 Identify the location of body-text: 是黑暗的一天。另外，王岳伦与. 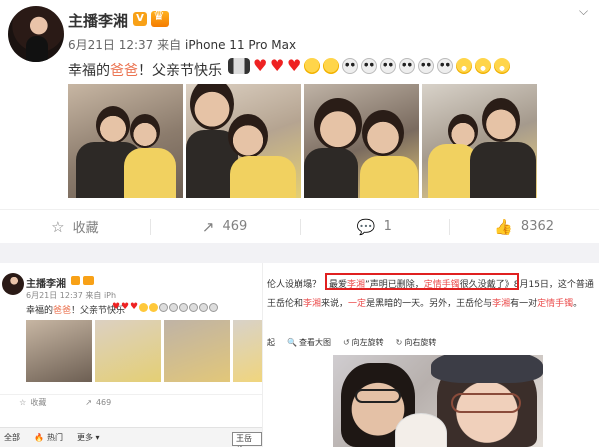
(429, 304).